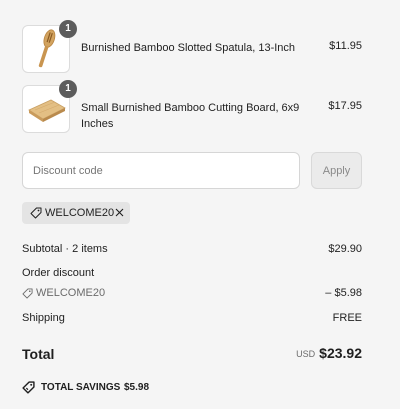 The image size is (400, 409). I want to click on applied-discount-chip: WELCOME20, so click(76, 213).